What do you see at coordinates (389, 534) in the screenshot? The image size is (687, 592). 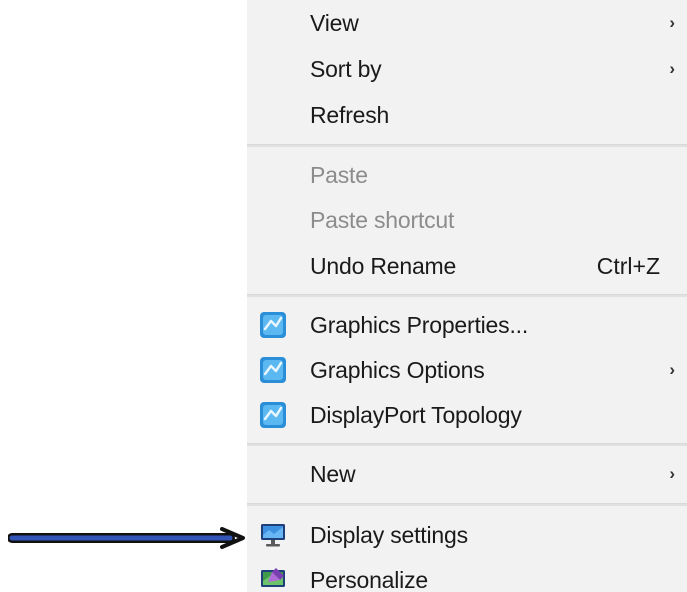 I see `menu-item-label: Display settings` at bounding box center [389, 534].